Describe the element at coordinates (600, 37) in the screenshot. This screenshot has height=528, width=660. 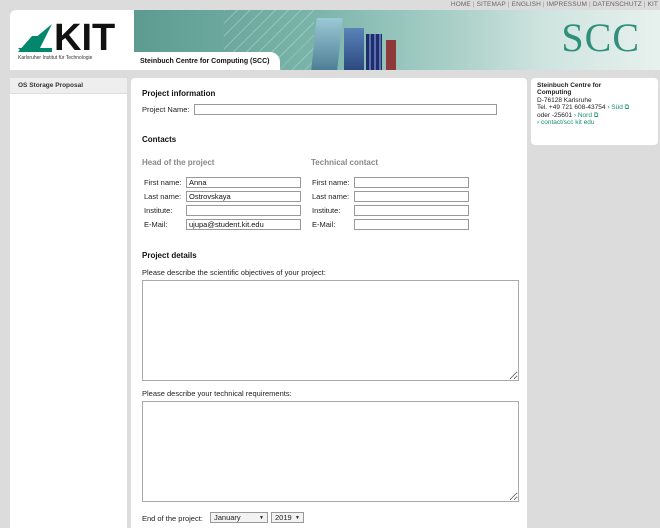
I see `scc-logo: SCC` at that location.